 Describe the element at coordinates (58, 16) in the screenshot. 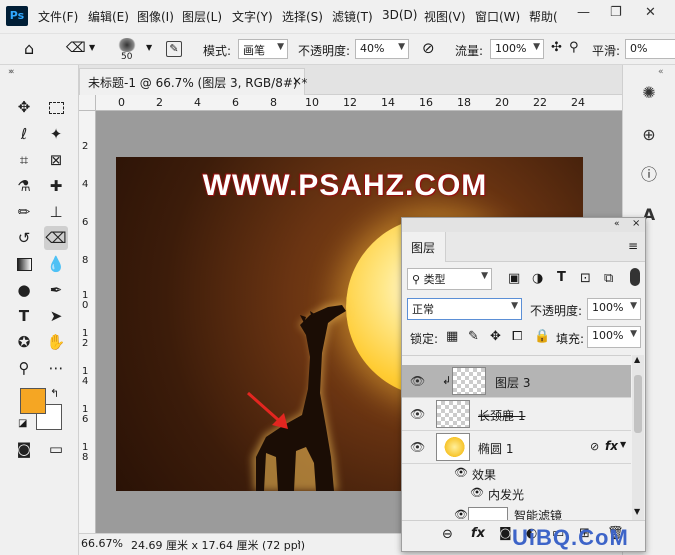

I see `menu-file: 文件(F)` at that location.